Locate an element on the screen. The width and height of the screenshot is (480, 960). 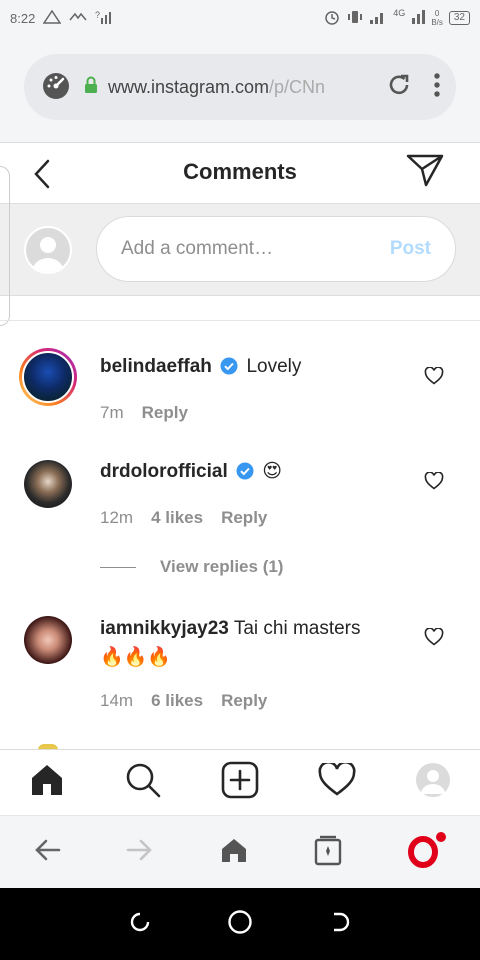
view-replies-button: View replies (1) is located at coordinates (191, 567).